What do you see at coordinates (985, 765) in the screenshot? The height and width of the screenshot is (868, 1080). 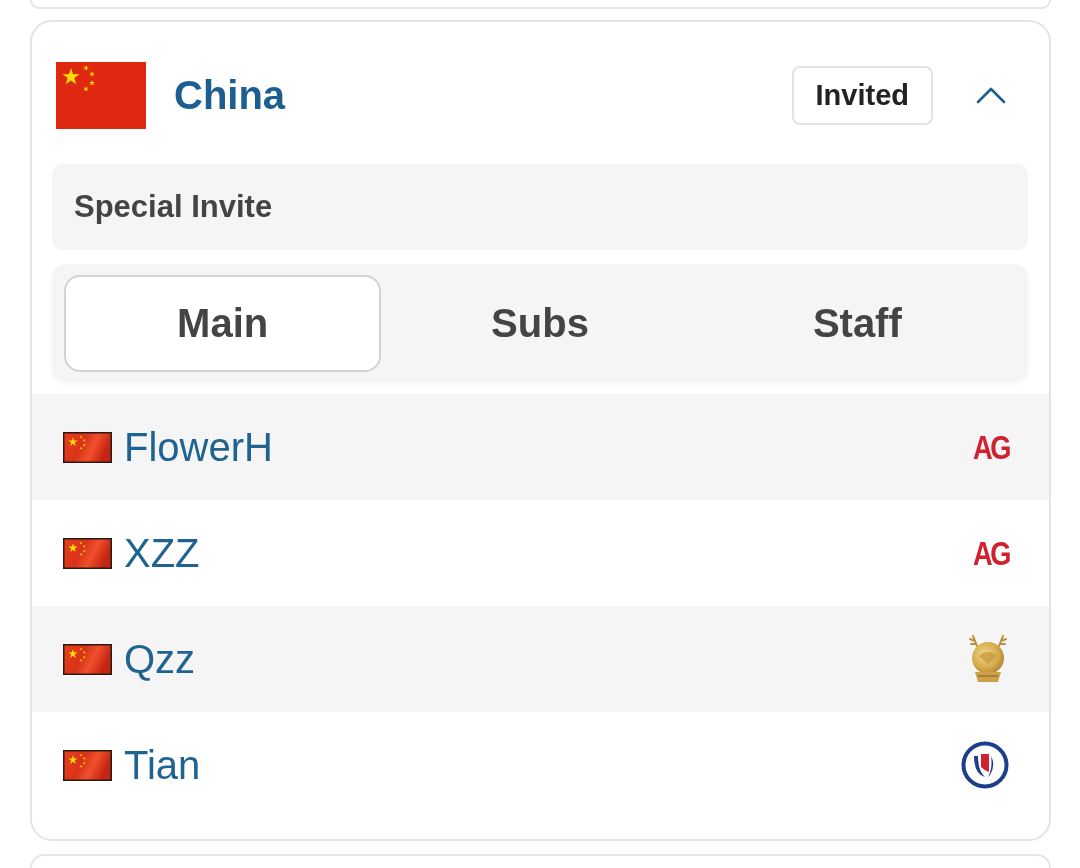 I see `roundel-icon` at bounding box center [985, 765].